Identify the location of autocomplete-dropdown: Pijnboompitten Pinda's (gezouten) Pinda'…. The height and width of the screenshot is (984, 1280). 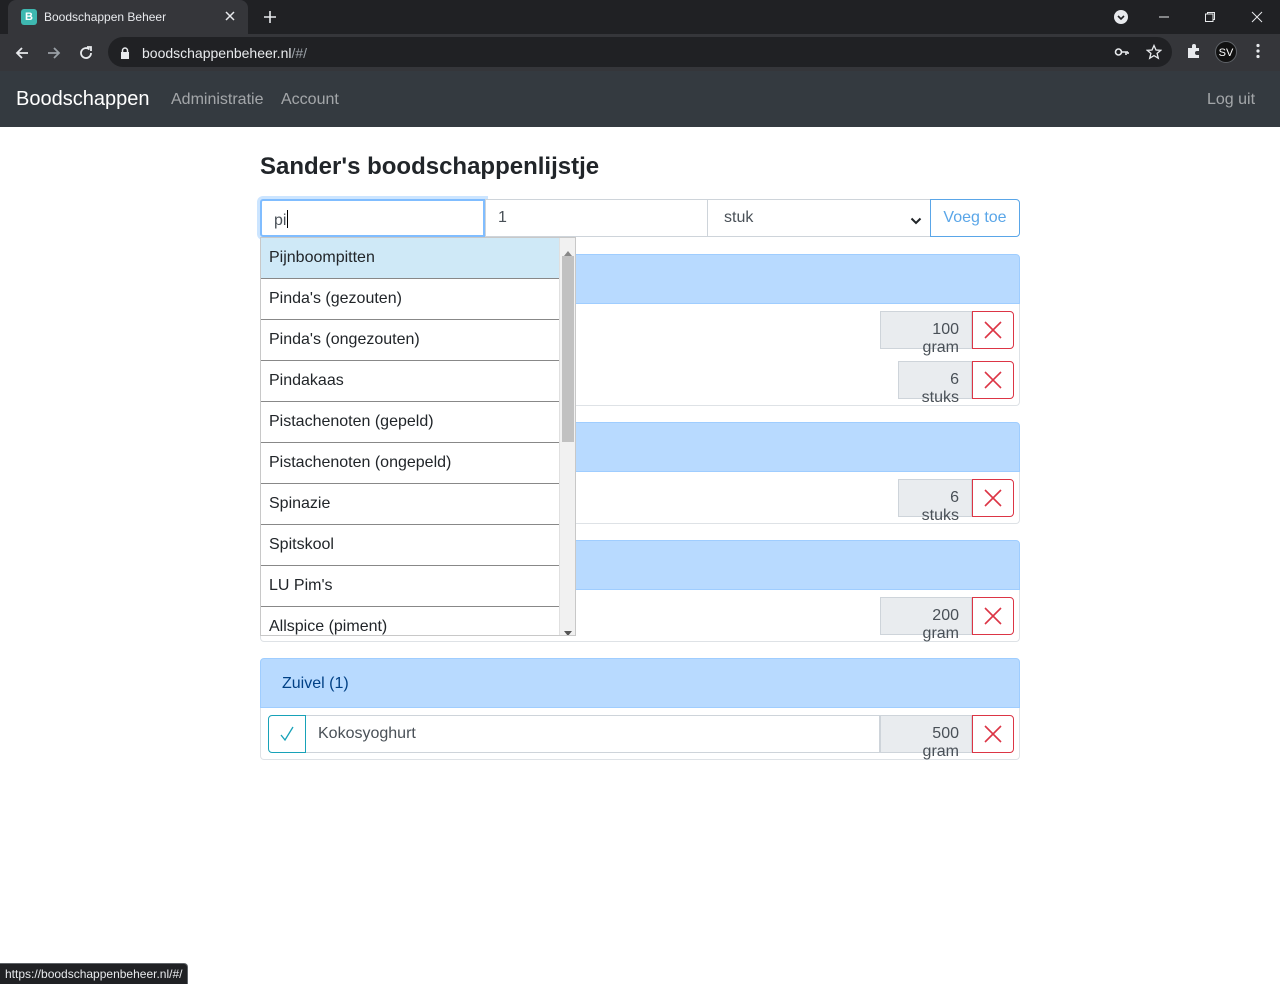
(418, 436).